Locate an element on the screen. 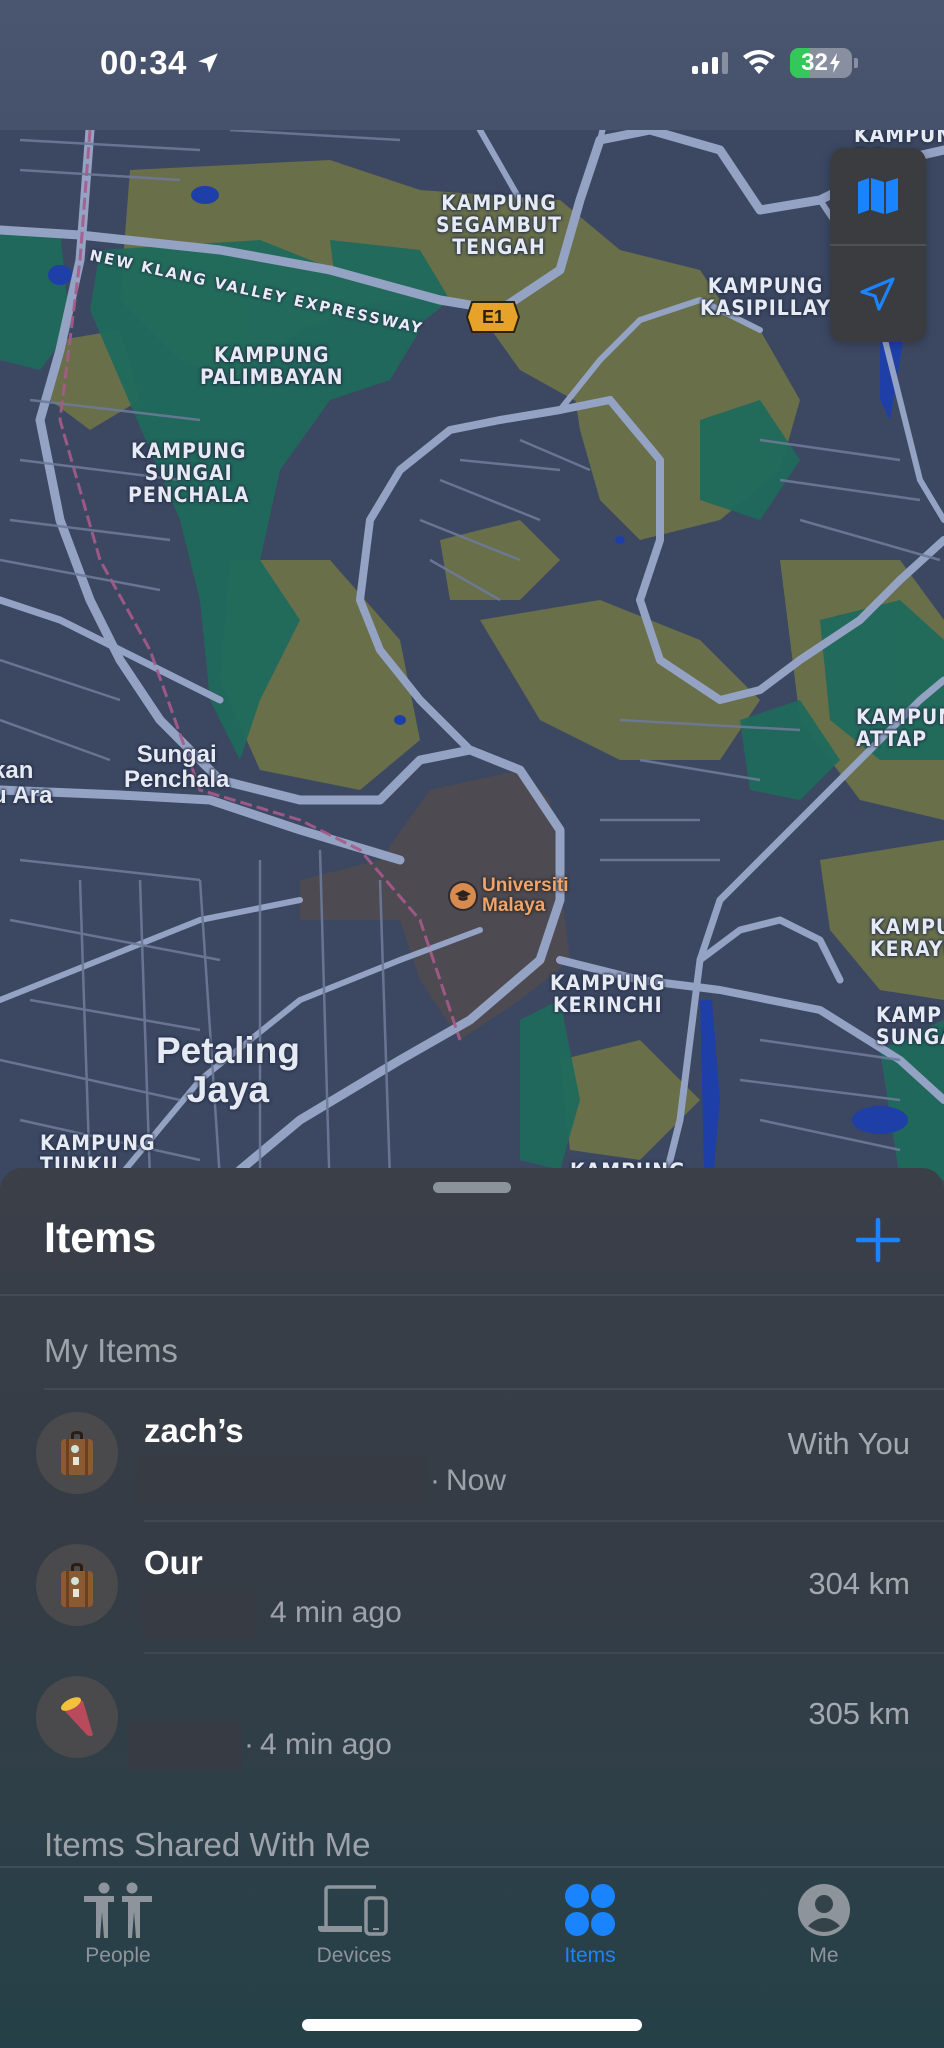  clock-text: 00:34 is located at coordinates (143, 62).